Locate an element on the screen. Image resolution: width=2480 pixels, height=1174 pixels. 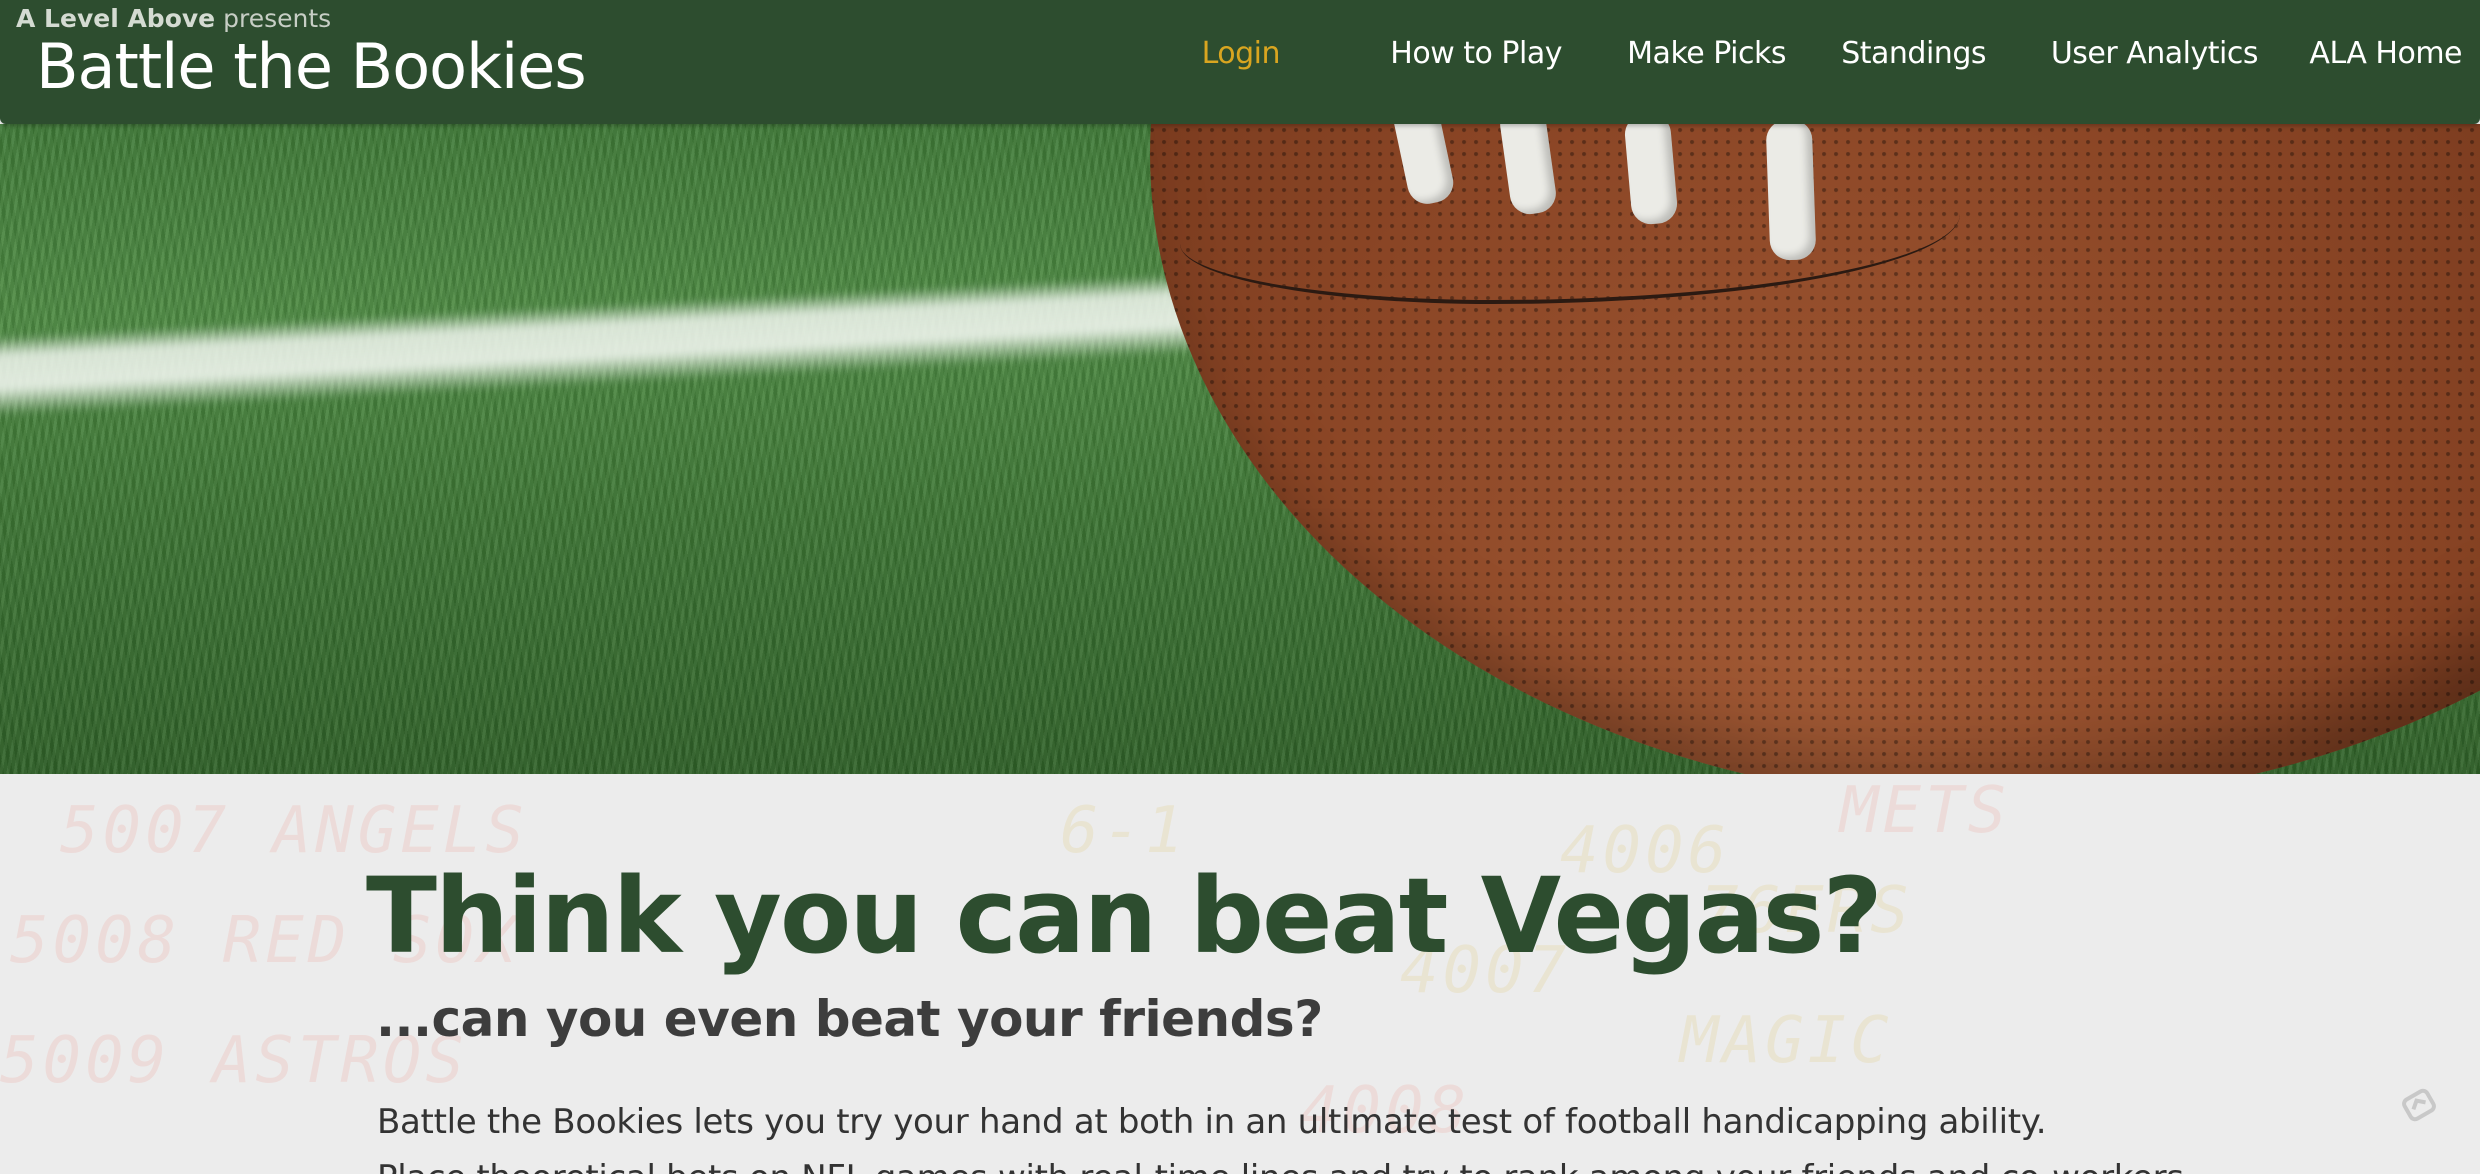
ticker-text: MAGIC is located at coordinates (1786, 1041).